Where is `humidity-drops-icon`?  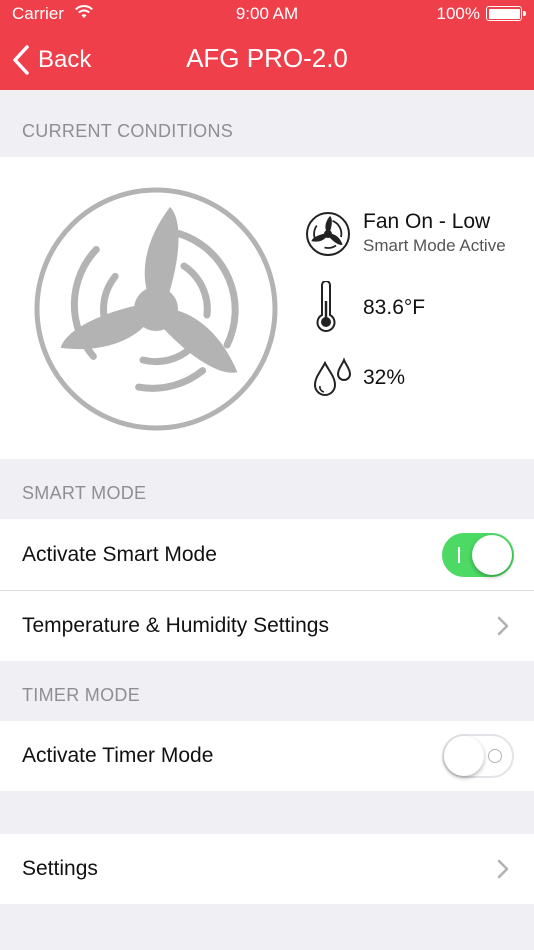 humidity-drops-icon is located at coordinates (332, 376).